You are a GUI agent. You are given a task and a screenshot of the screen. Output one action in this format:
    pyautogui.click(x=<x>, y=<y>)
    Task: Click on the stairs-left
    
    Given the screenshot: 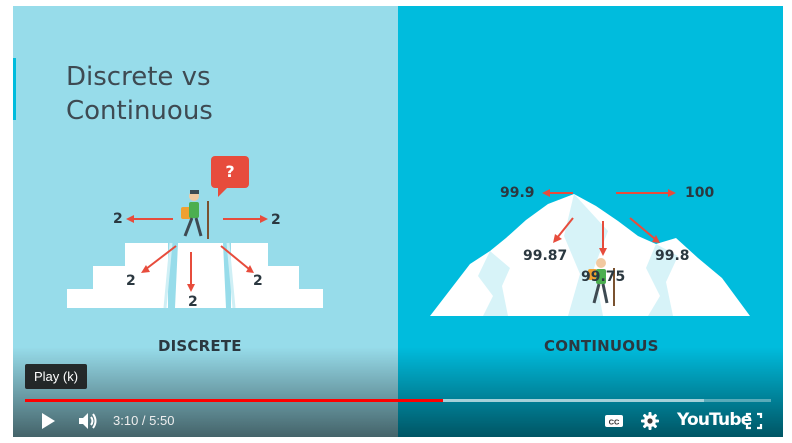 What is the action you would take?
    pyautogui.click(x=117, y=275)
    